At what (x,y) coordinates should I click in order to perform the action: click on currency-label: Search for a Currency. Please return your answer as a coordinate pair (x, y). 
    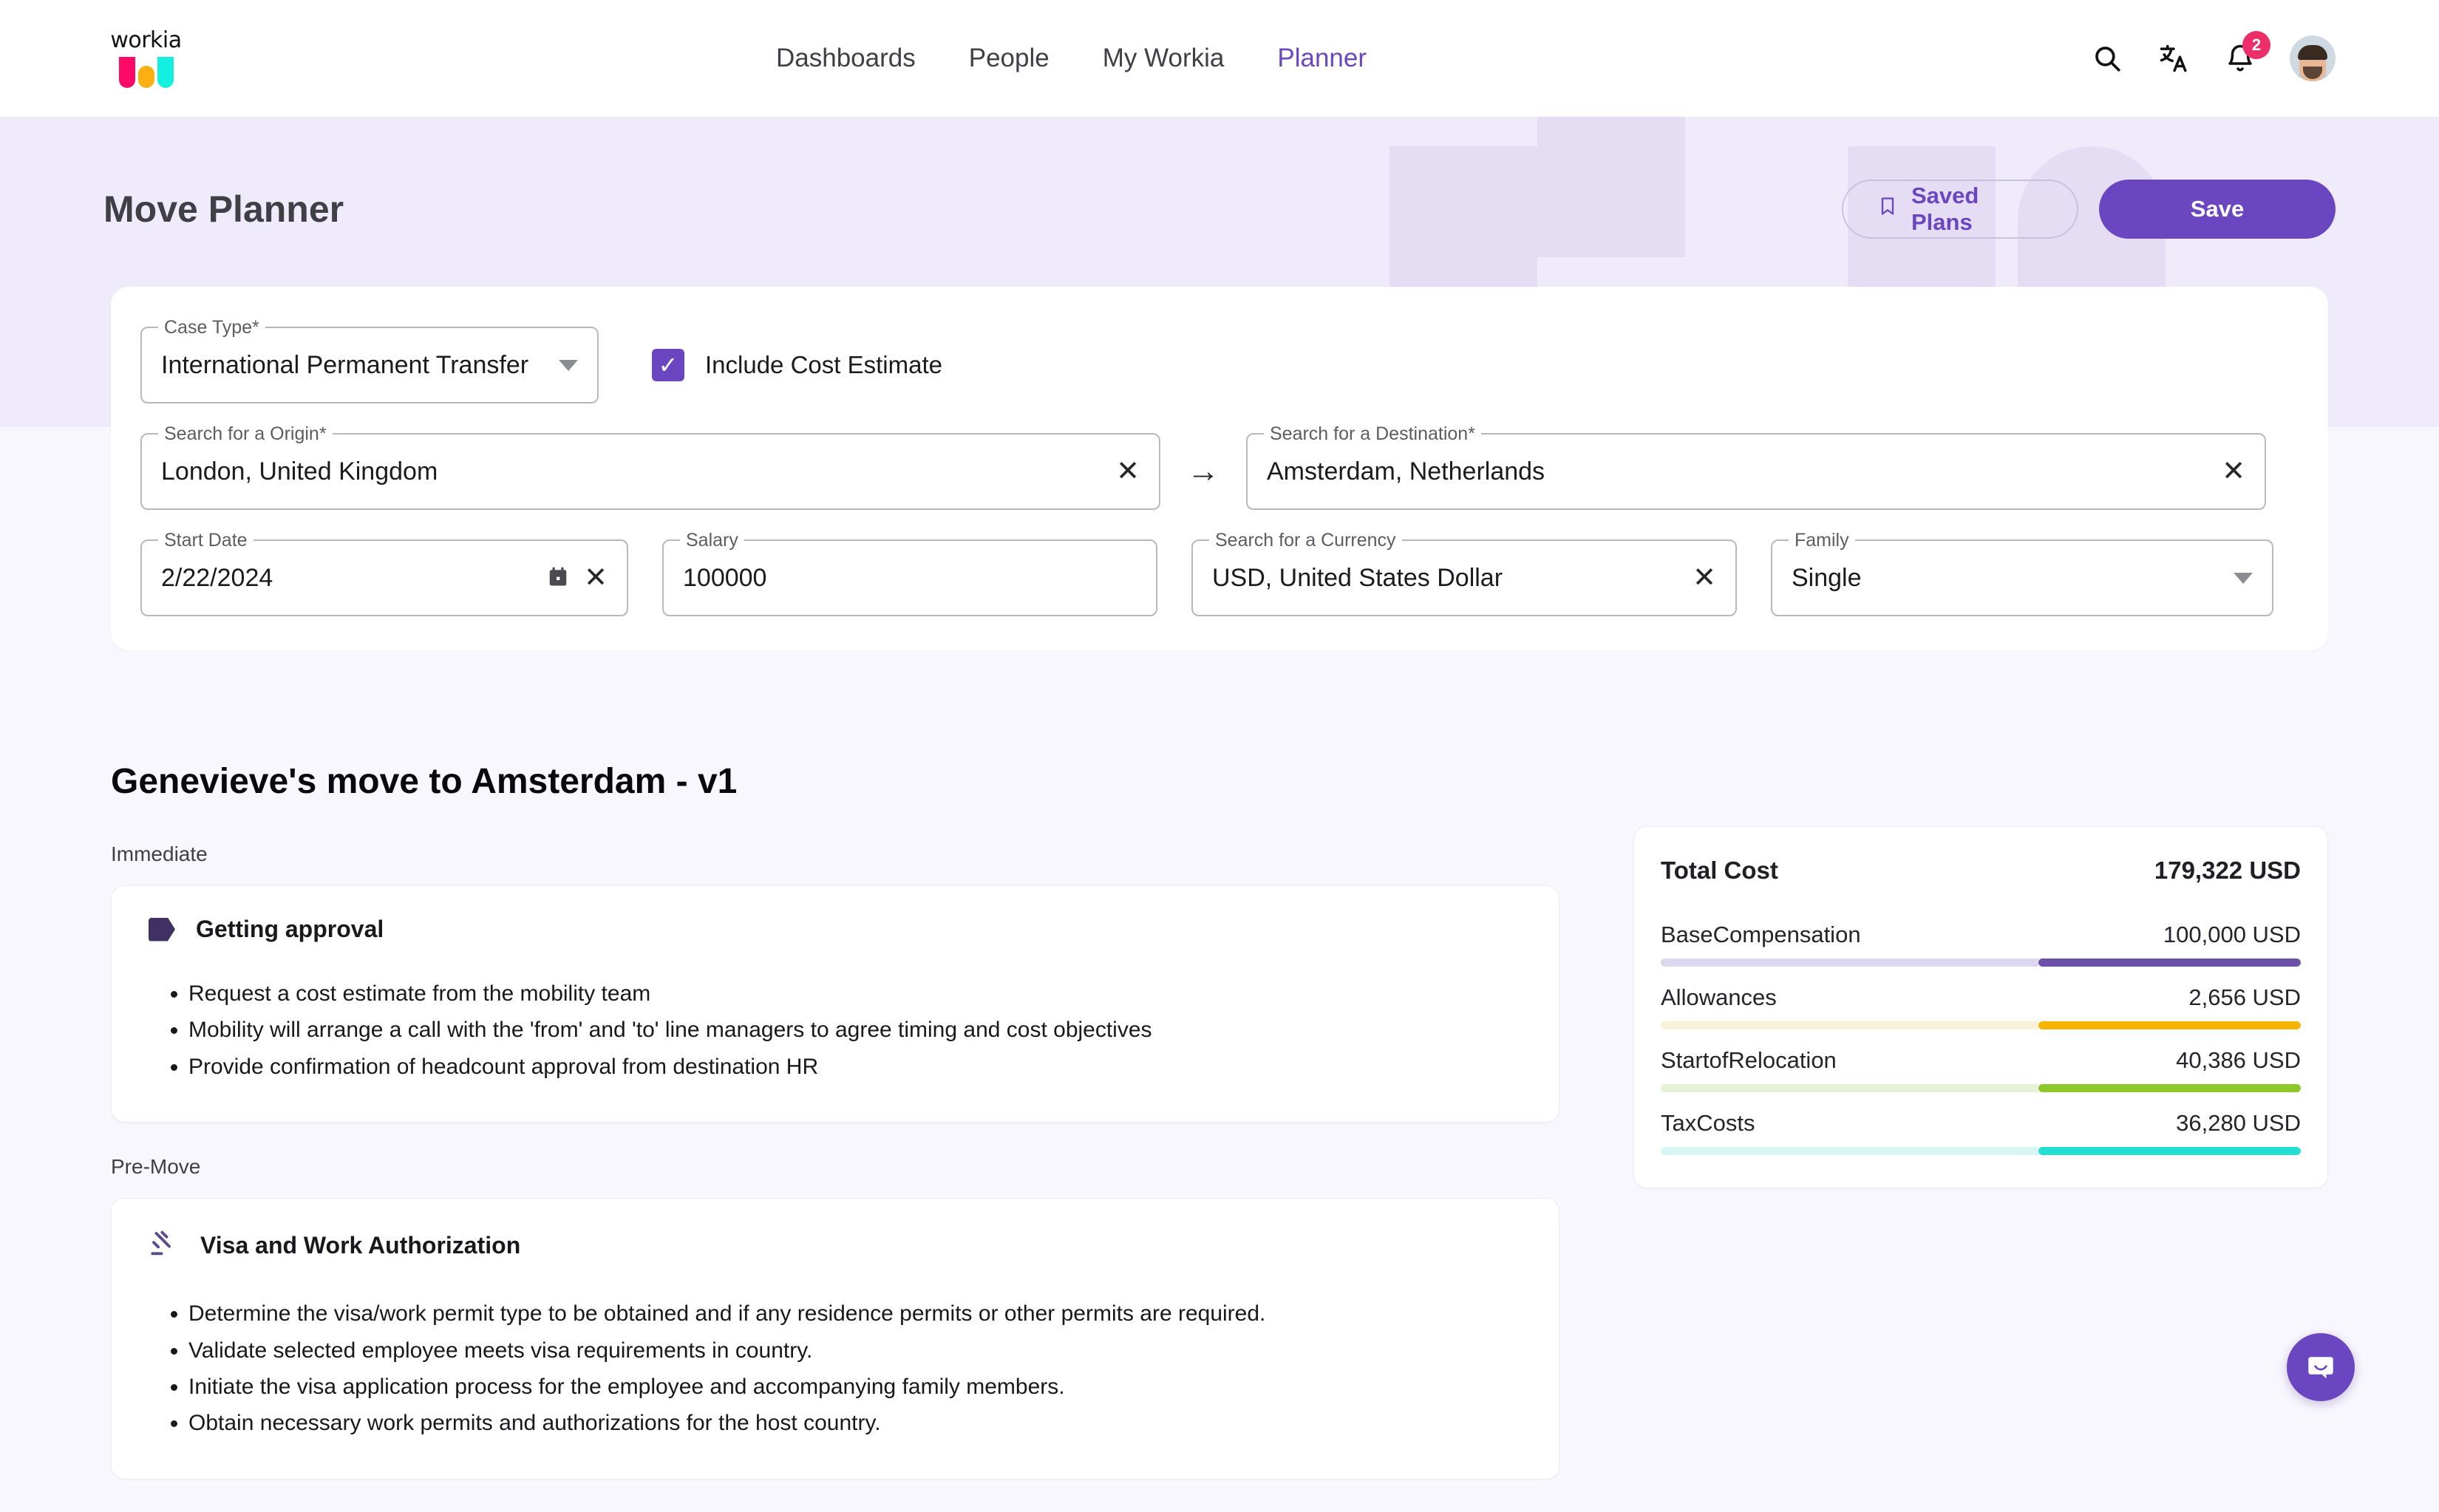
    Looking at the image, I should click on (1306, 540).